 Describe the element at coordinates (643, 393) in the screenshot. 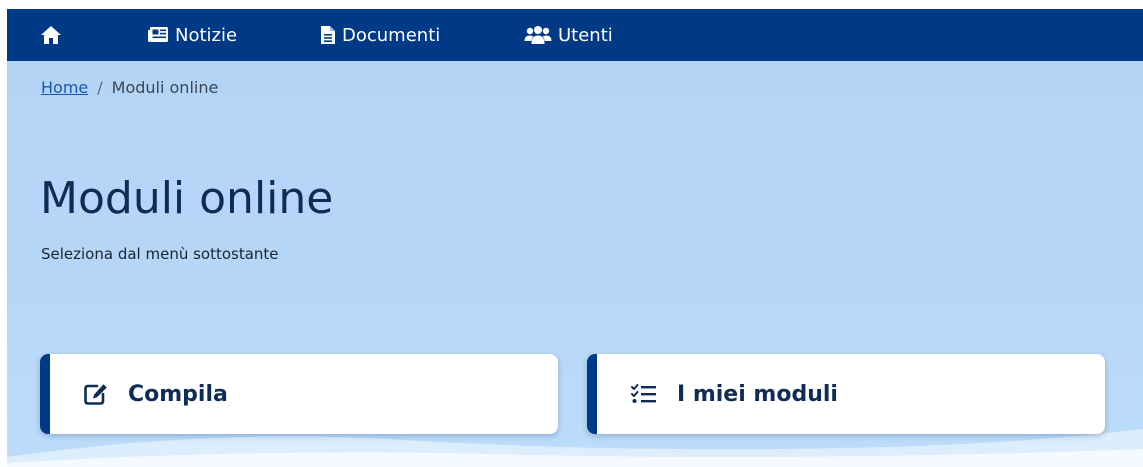

I see `checklist-icon` at that location.